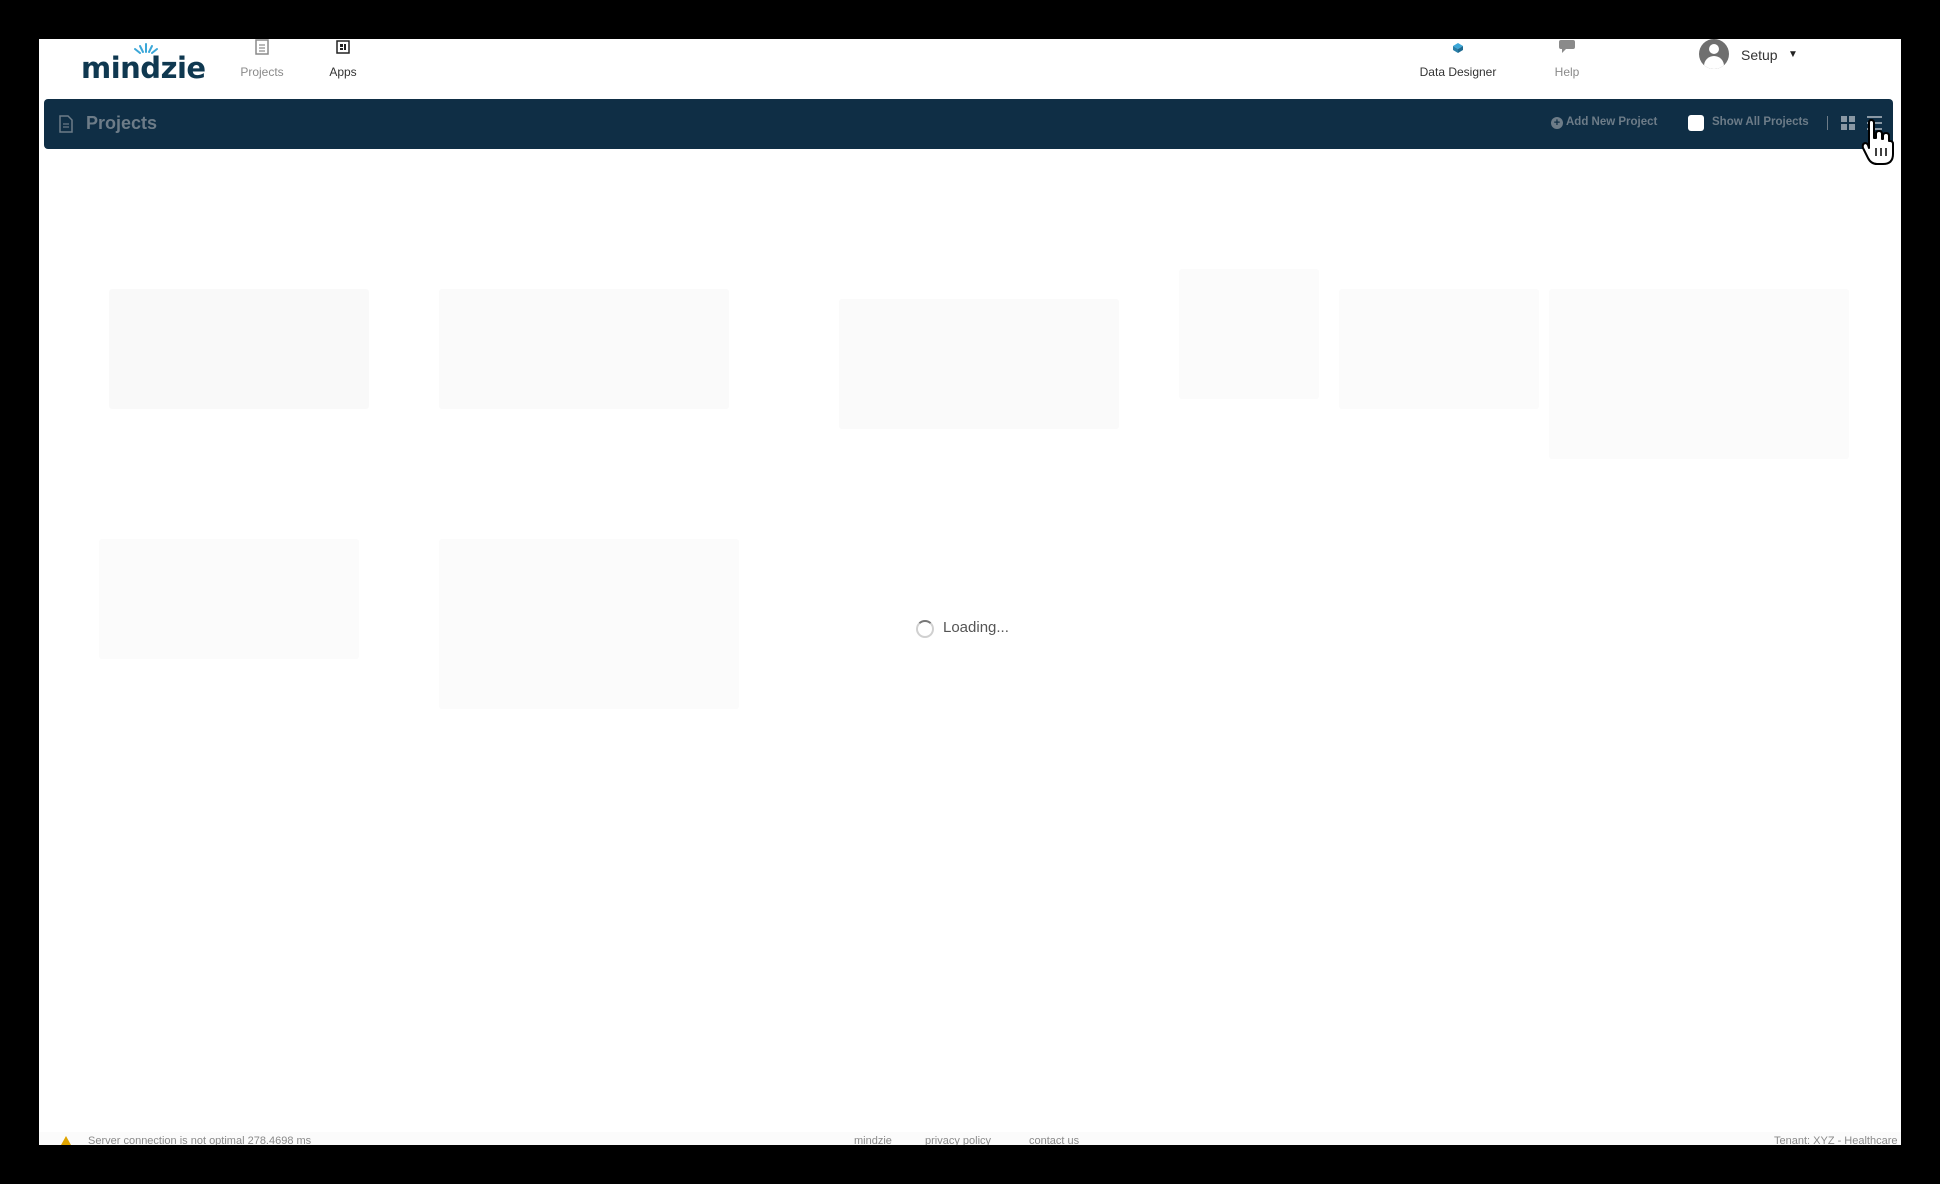  I want to click on nav-help: Help, so click(1567, 59).